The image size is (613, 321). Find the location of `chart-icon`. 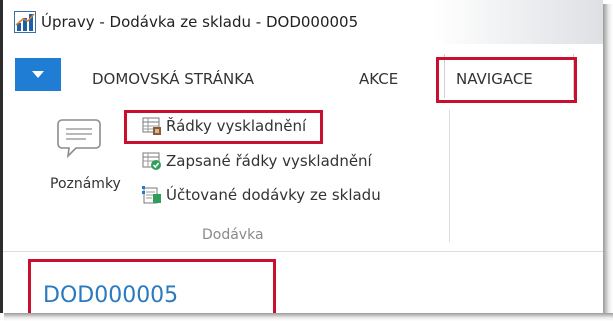

chart-icon is located at coordinates (25, 22).